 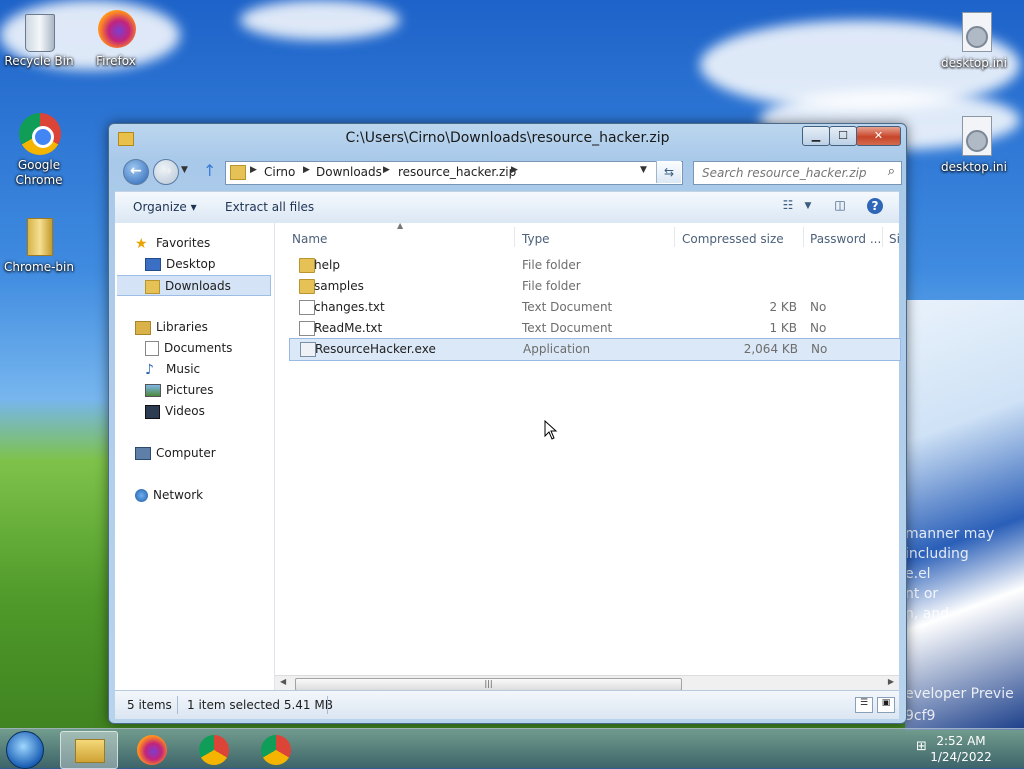 I want to click on refresh-button: ⇆, so click(x=668, y=172).